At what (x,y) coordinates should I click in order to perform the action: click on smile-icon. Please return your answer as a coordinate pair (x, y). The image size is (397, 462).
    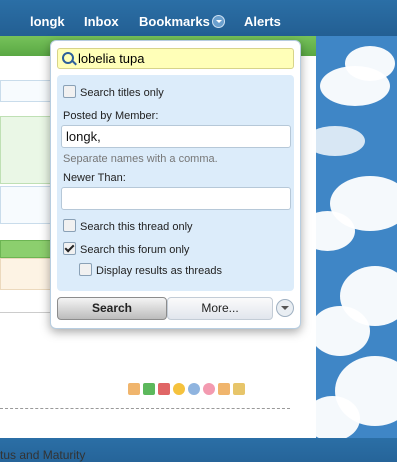
    Looking at the image, I should click on (179, 389).